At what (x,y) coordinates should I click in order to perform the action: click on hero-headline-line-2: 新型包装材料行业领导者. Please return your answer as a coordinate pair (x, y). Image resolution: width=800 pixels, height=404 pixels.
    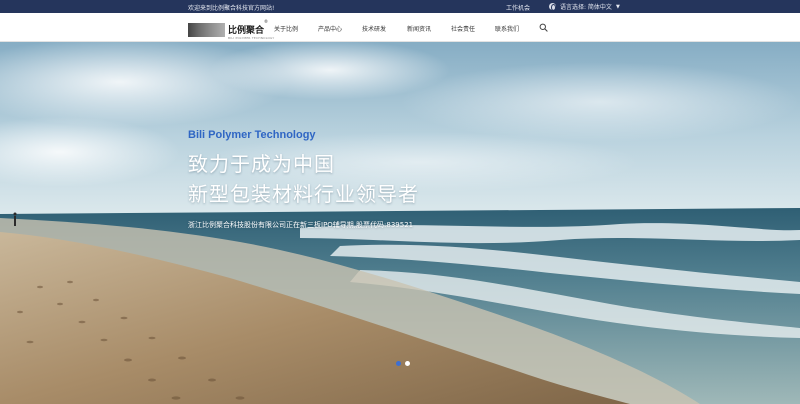
    Looking at the image, I should click on (303, 194).